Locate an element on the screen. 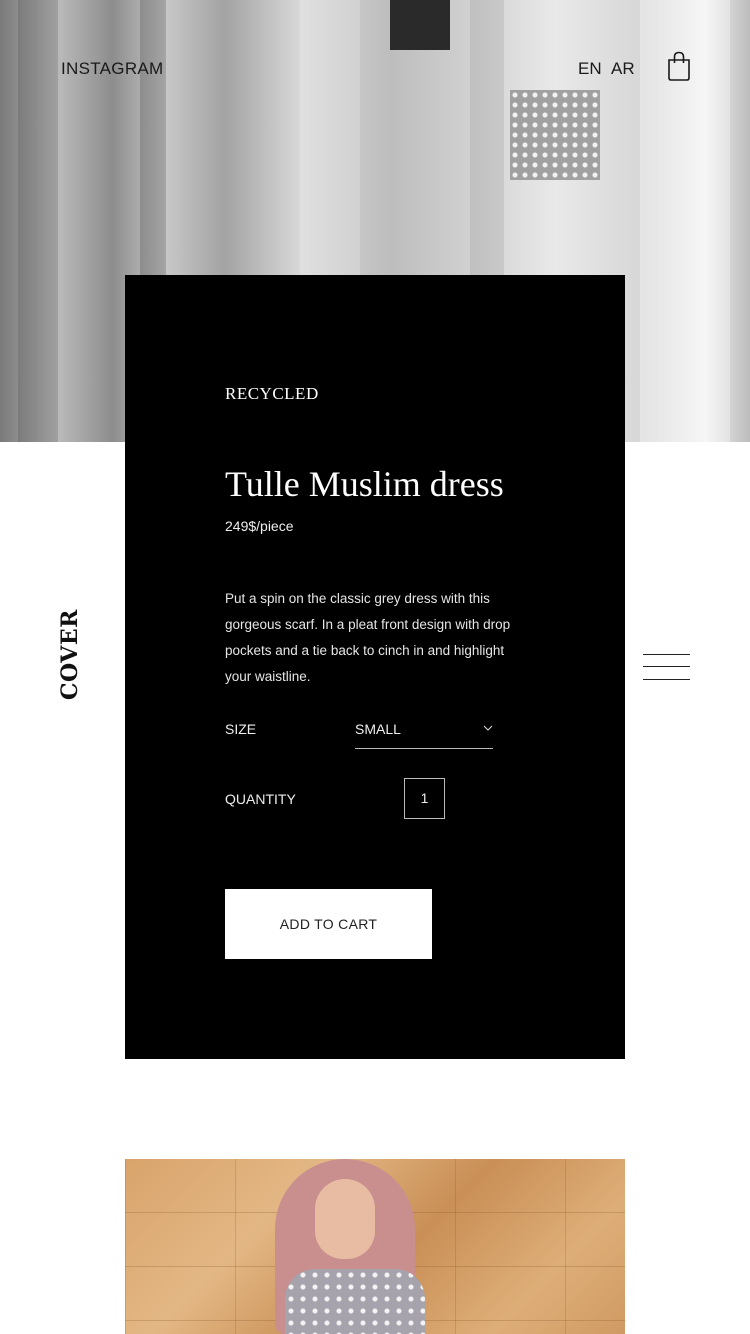 Image resolution: width=750 pixels, height=1334 pixels. size-select: SMALL is located at coordinates (424, 730).